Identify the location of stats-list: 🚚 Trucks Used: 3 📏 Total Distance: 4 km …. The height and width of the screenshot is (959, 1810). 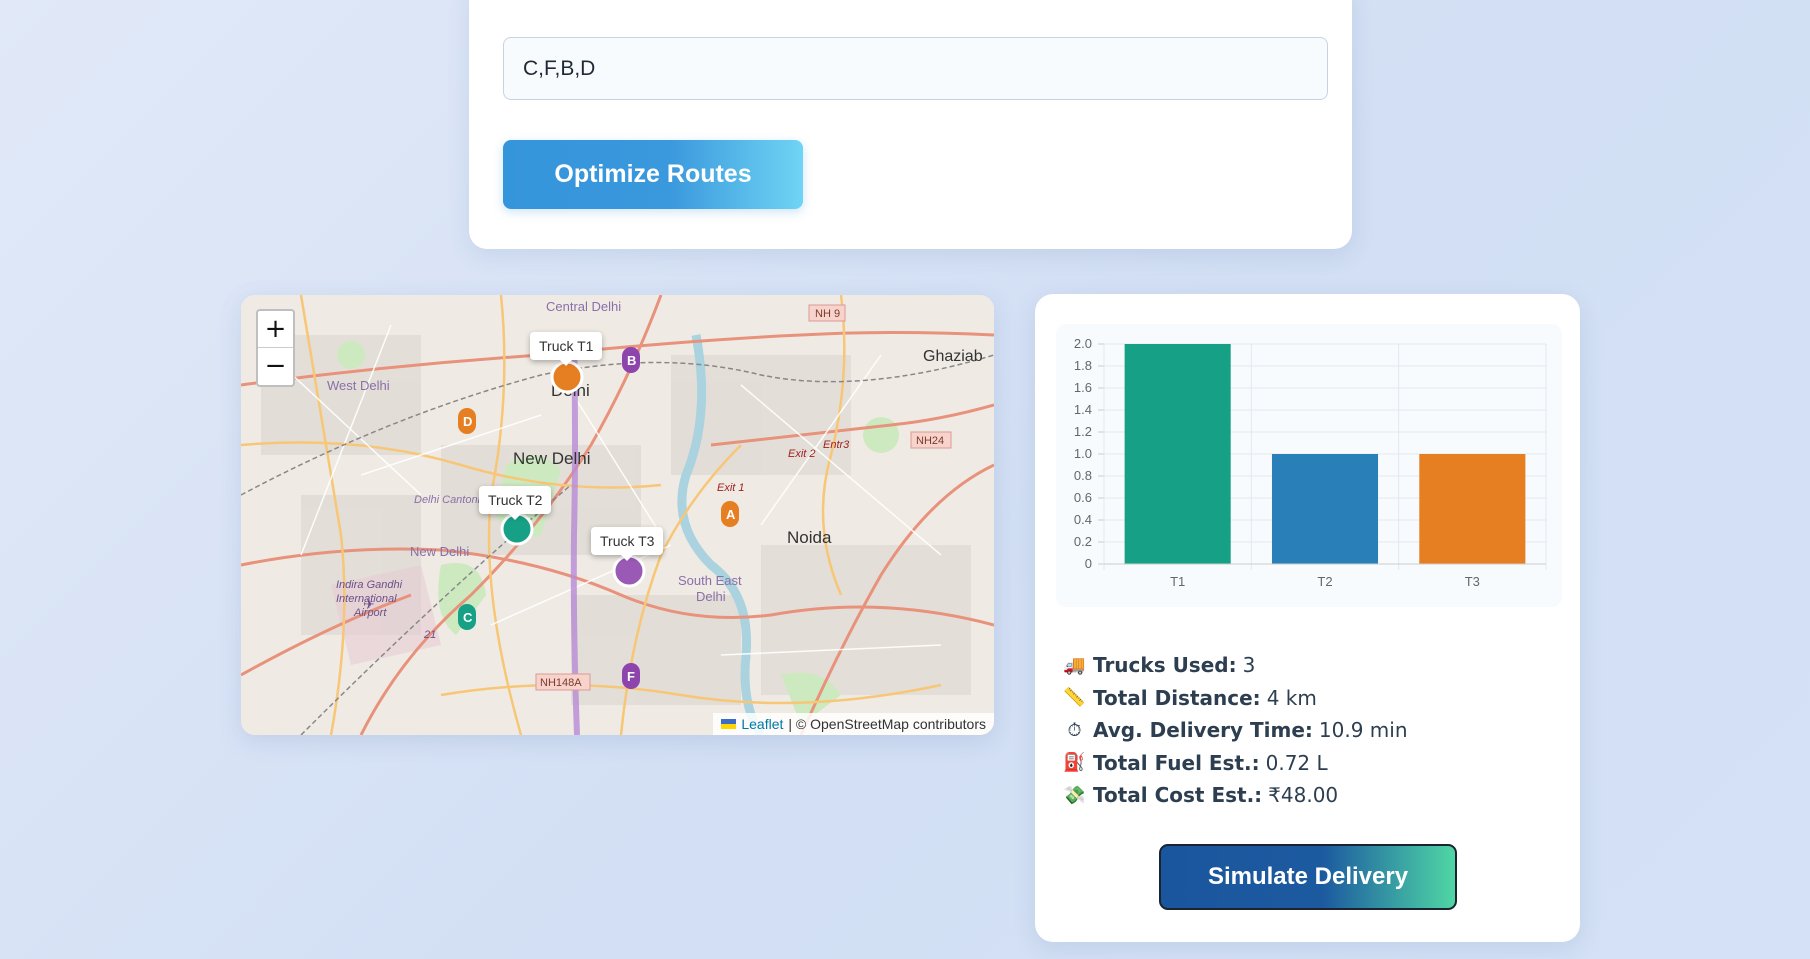
(1312, 730).